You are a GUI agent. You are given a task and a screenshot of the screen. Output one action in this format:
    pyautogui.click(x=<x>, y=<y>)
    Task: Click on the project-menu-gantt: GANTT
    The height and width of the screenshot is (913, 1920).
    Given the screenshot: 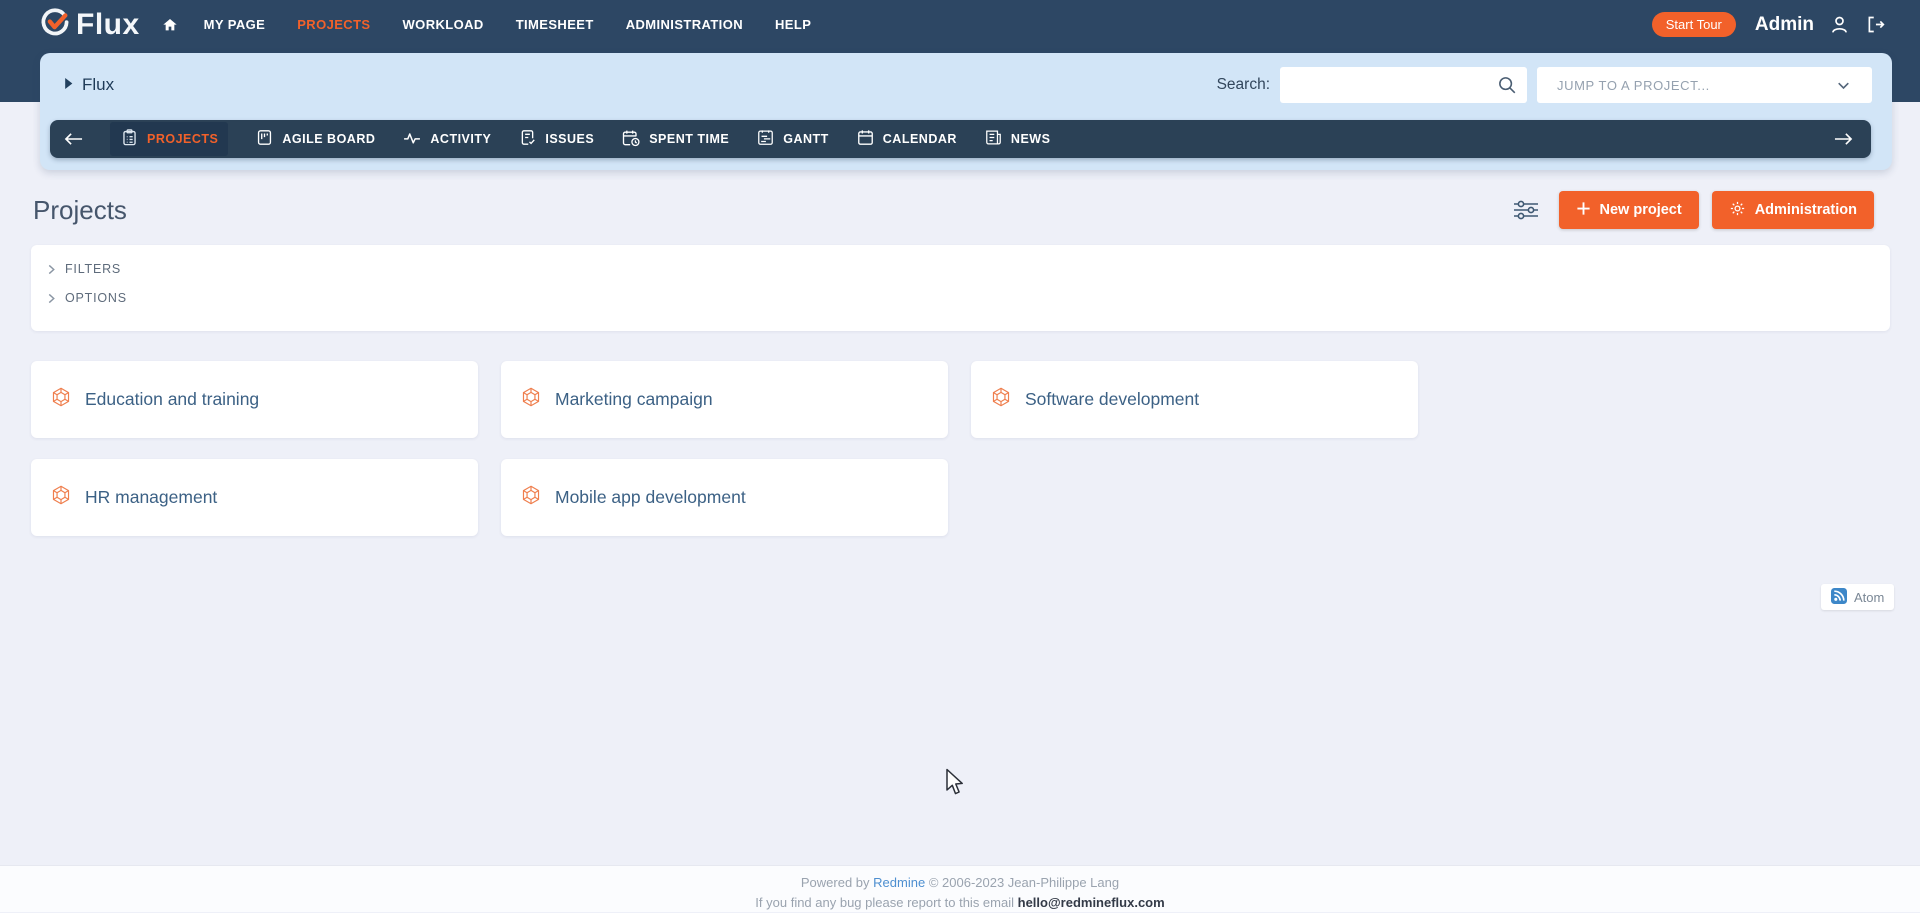 What is the action you would take?
    pyautogui.click(x=792, y=139)
    